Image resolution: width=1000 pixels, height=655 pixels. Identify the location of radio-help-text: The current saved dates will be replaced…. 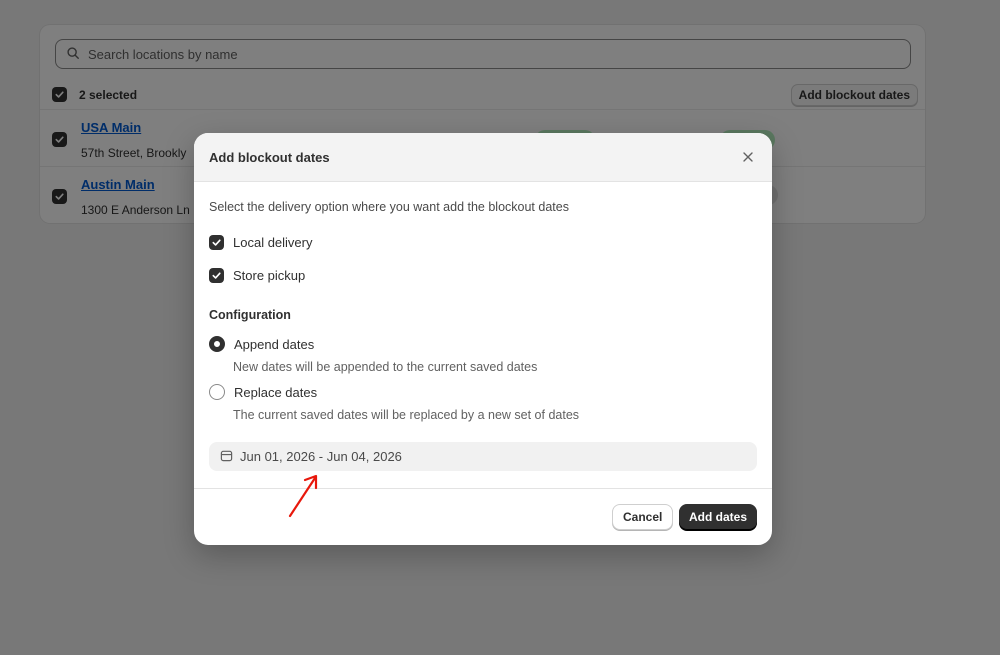
(406, 415).